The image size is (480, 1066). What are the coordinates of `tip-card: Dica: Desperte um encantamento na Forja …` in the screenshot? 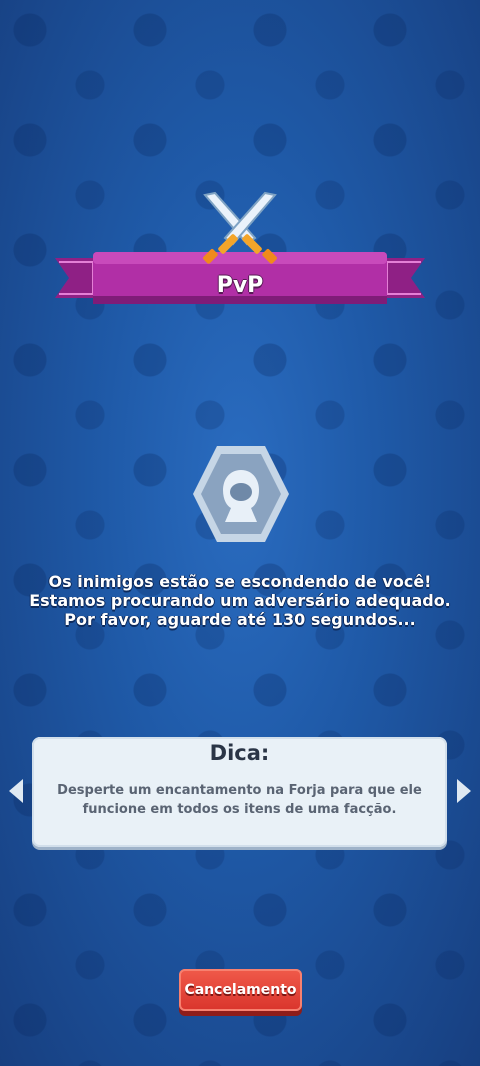 It's located at (239, 792).